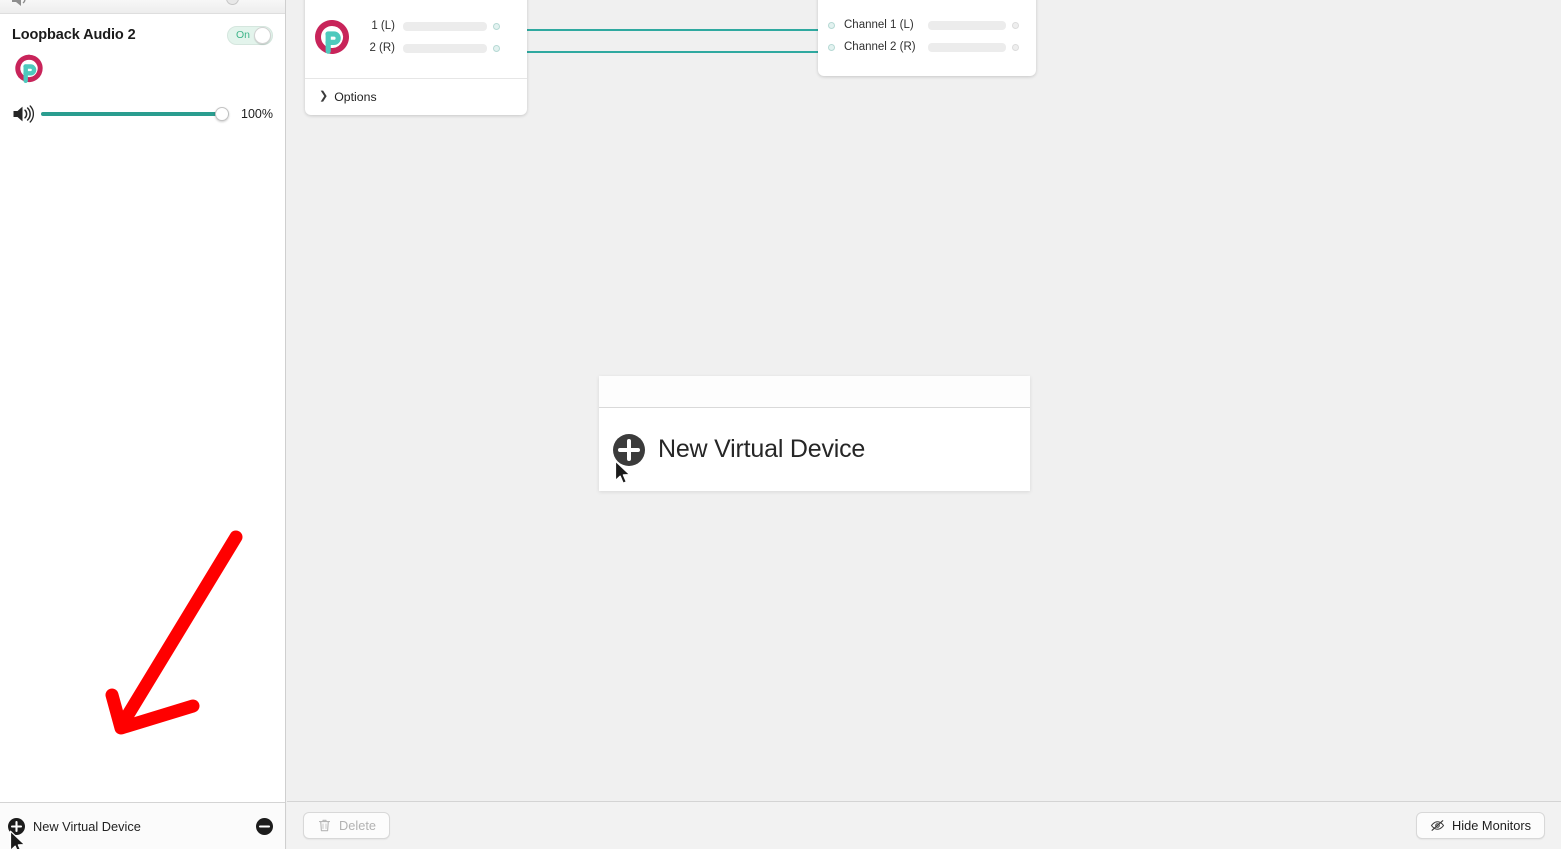 Image resolution: width=1561 pixels, height=849 pixels. What do you see at coordinates (262, 35) in the screenshot?
I see `toggle-knob` at bounding box center [262, 35].